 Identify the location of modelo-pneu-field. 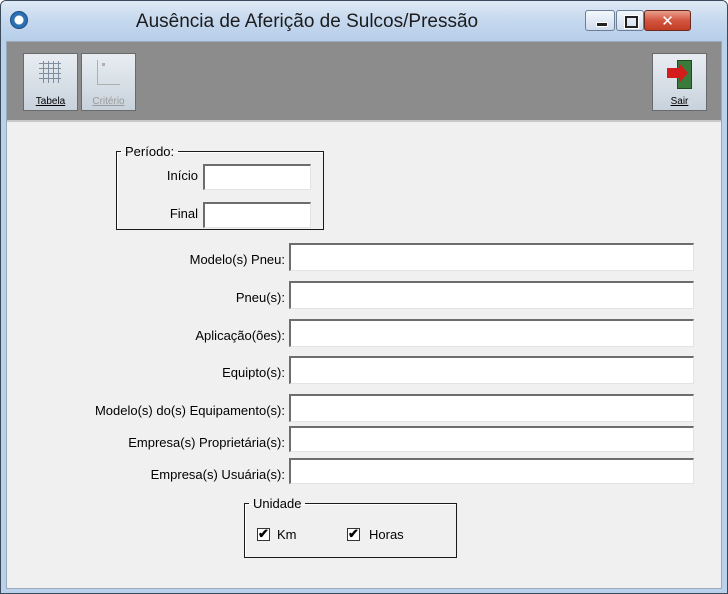
(491, 257).